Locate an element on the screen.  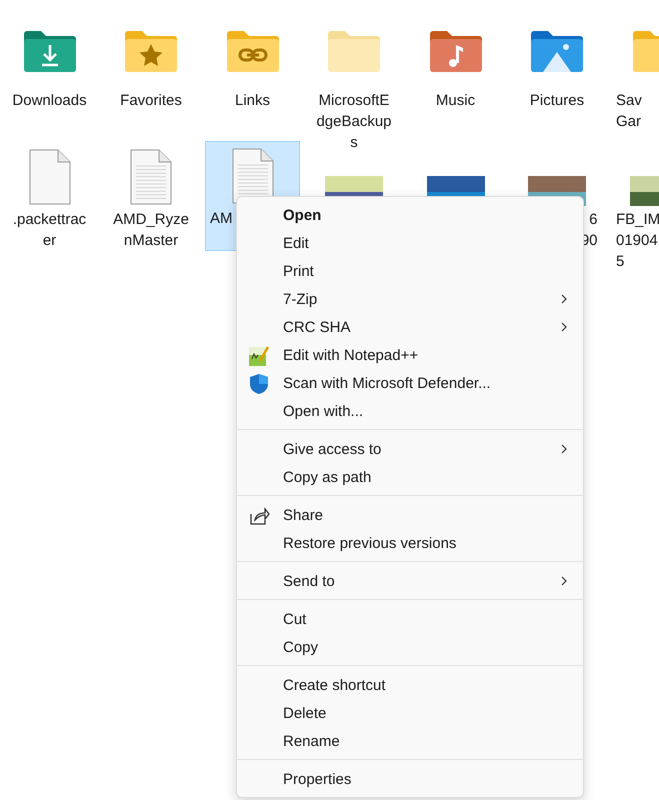
file-name: FB_IM 01904 5 is located at coordinates (637, 241).